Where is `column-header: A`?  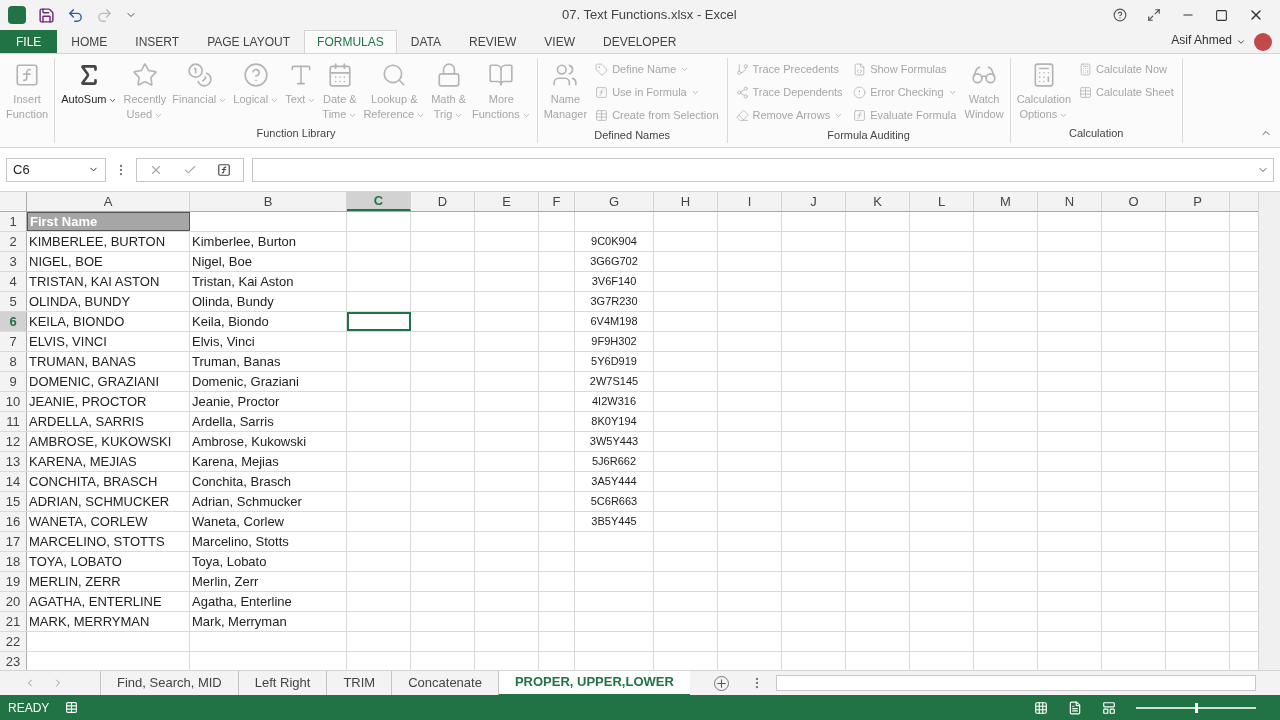 column-header: A is located at coordinates (108, 201).